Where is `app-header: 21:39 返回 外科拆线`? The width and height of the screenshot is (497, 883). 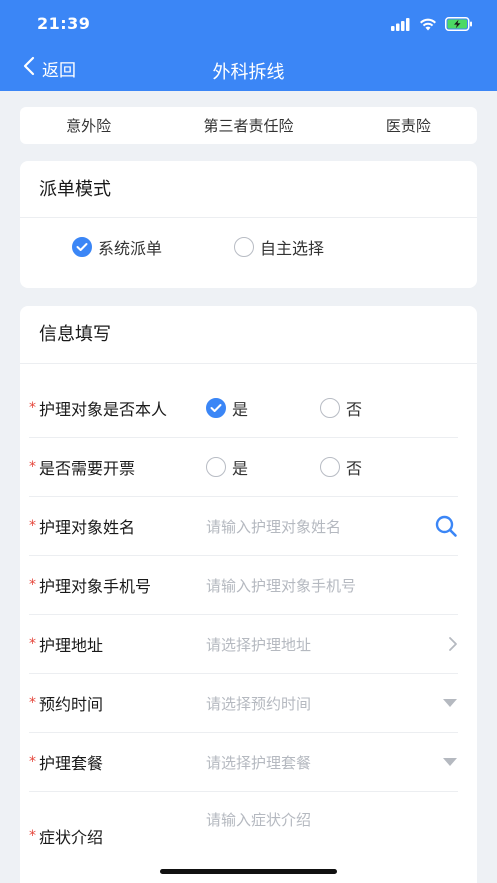 app-header: 21:39 返回 外科拆线 is located at coordinates (248, 45).